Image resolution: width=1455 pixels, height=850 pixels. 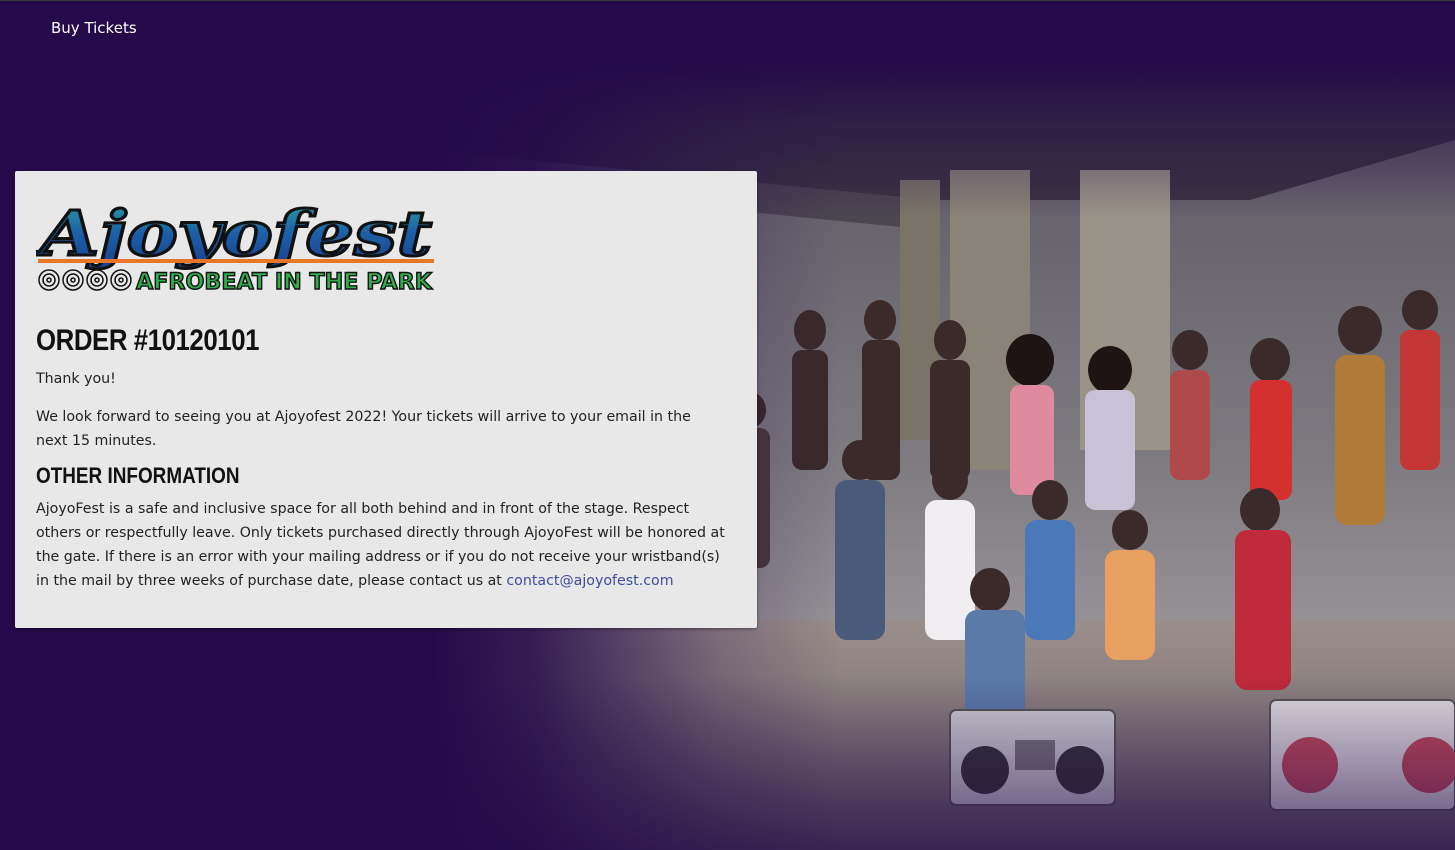 I want to click on buy-tickets-link: Buy Tickets, so click(x=94, y=28).